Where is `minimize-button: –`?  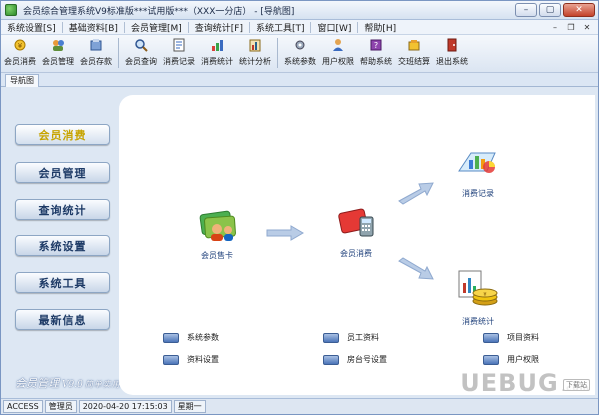
minimize-button: – is located at coordinates (526, 10).